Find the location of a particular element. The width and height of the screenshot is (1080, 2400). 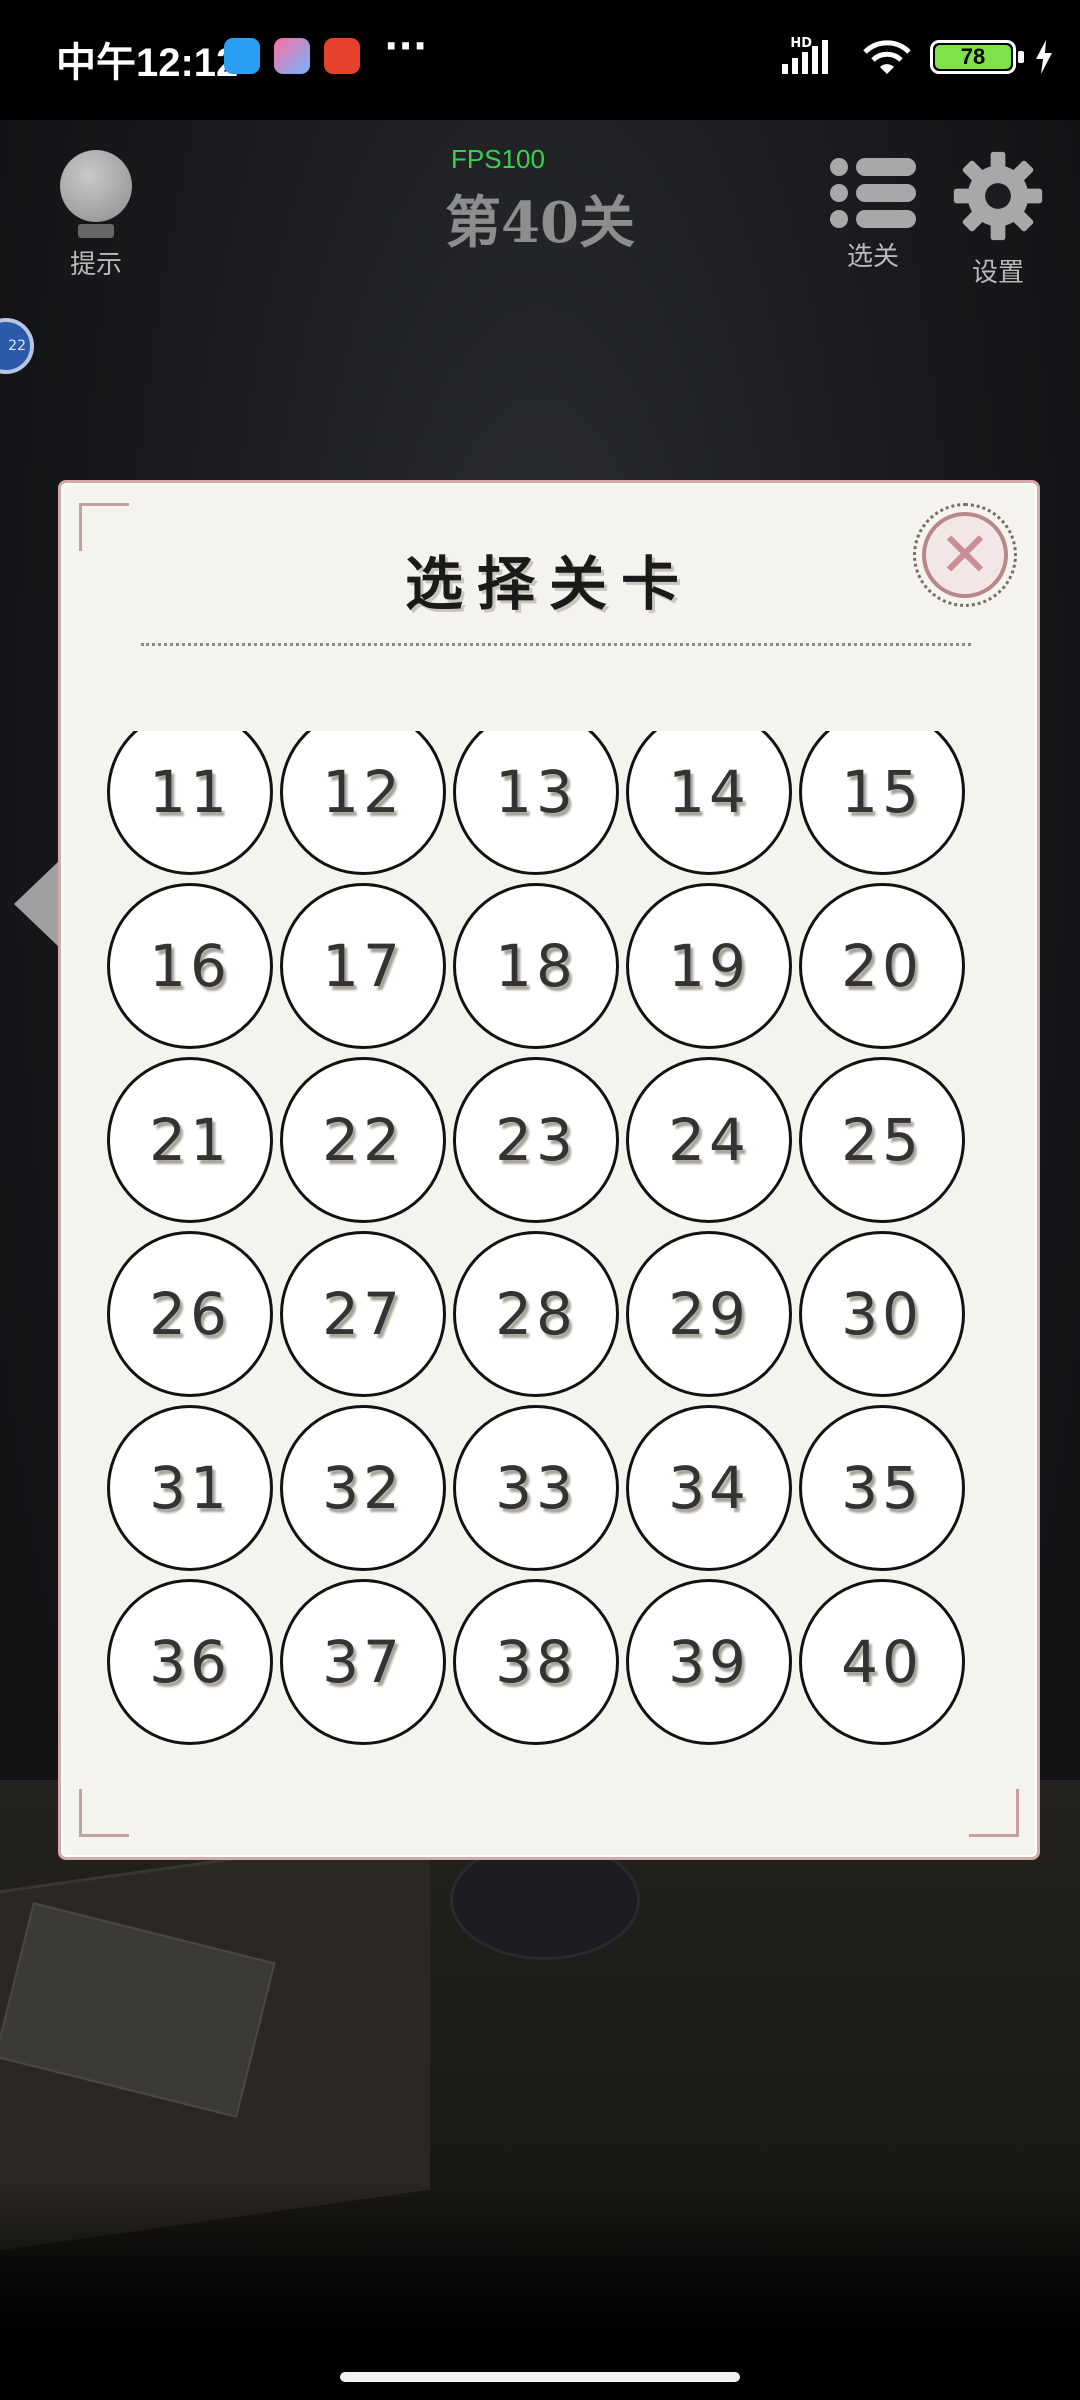

gear-icon is located at coordinates (998, 196).